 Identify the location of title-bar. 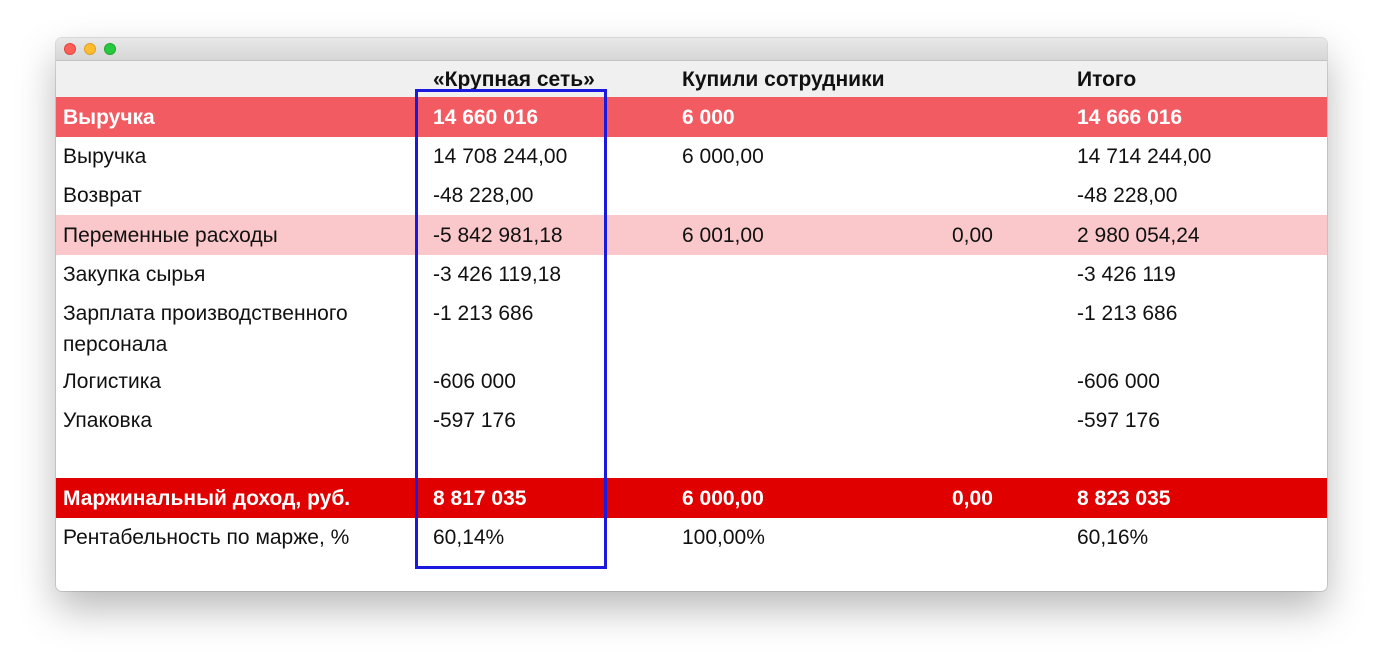
(691, 49).